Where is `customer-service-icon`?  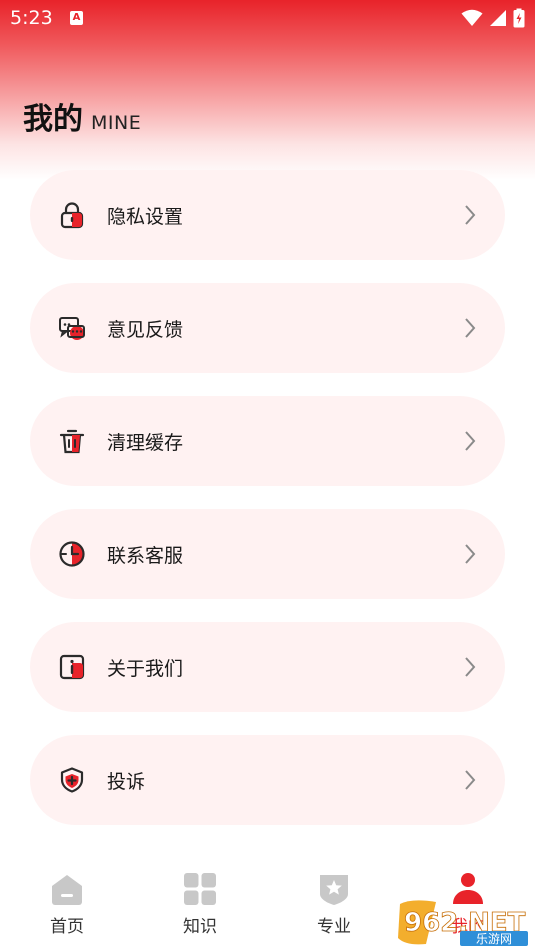 customer-service-icon is located at coordinates (72, 554).